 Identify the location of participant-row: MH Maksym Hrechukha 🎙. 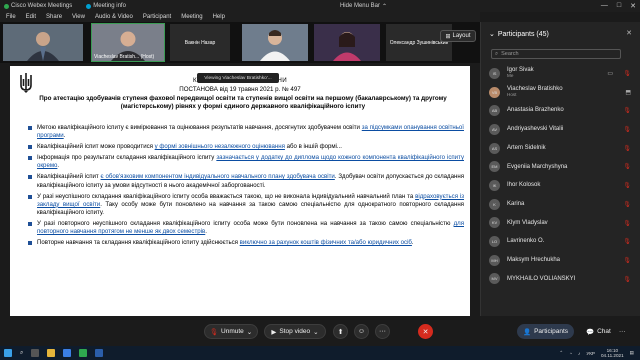
(560, 260).